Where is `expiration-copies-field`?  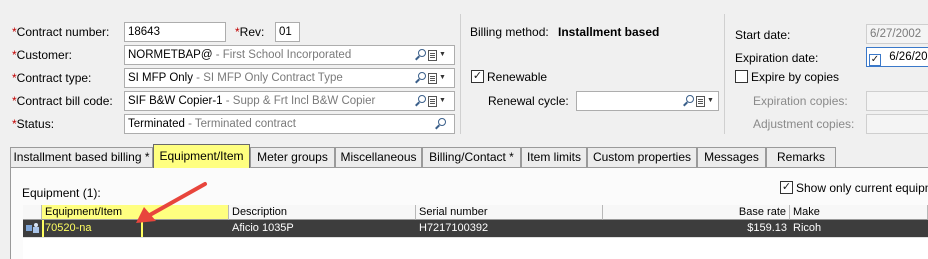
expiration-copies-field is located at coordinates (897, 101).